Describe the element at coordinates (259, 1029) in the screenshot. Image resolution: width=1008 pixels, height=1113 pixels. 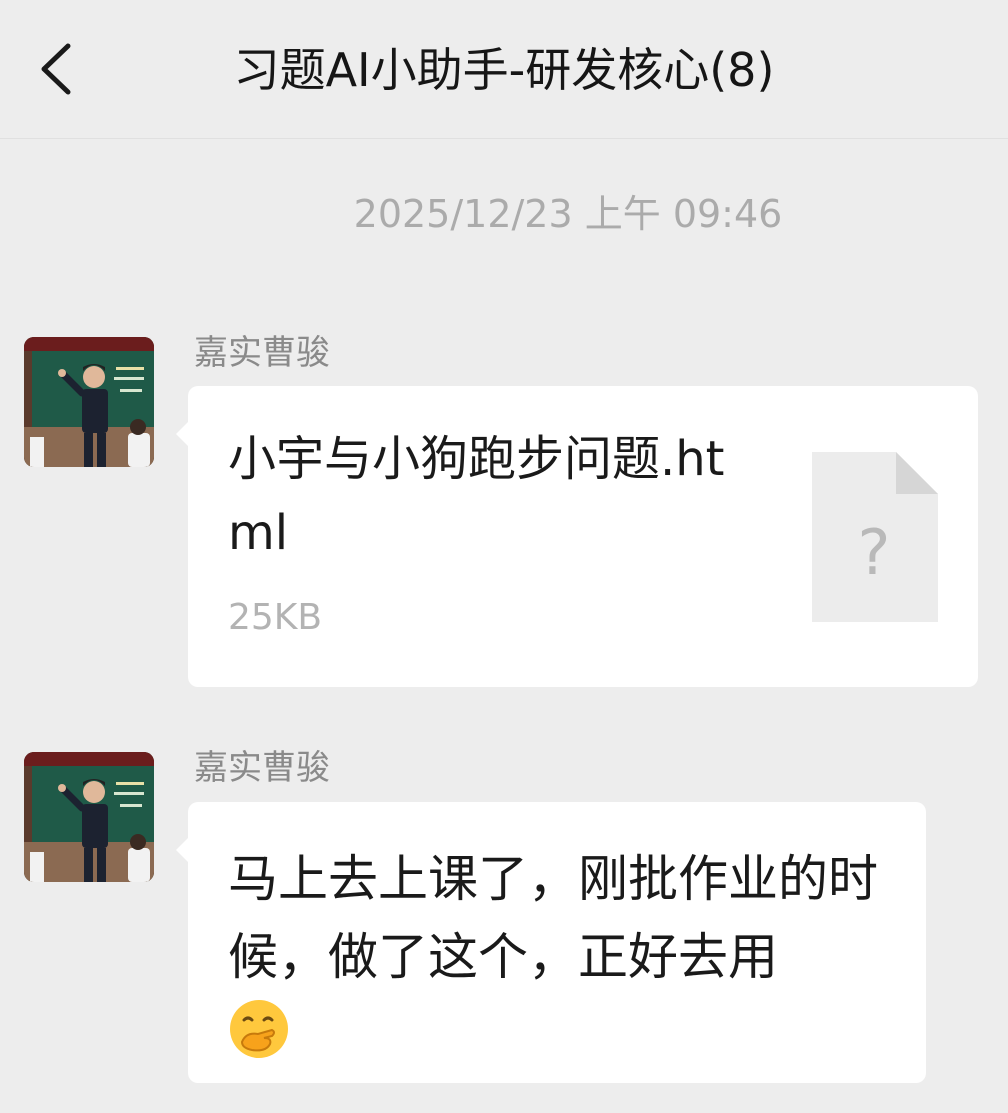
I see `face-with-hand-over-mouth-emoji` at that location.